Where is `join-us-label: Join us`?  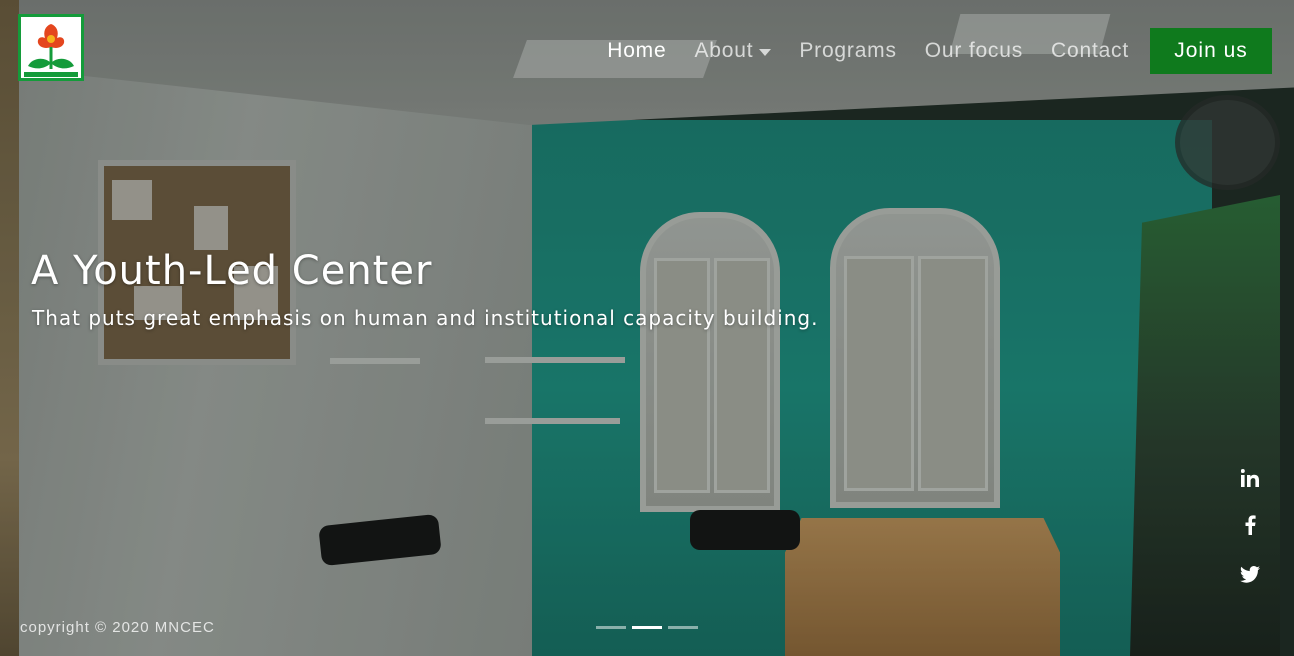 join-us-label: Join us is located at coordinates (1211, 50).